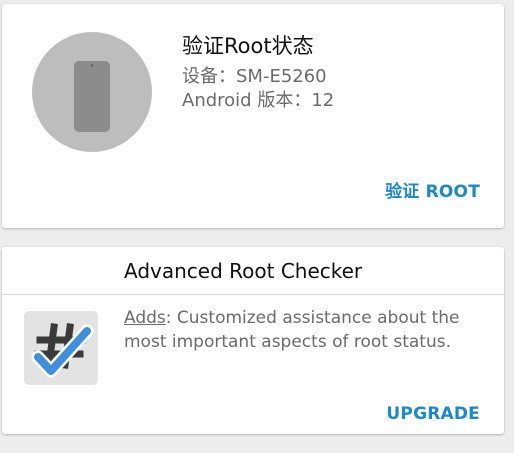 The image size is (514, 453). What do you see at coordinates (247, 100) in the screenshot?
I see `android-version-label: Android 版本：` at bounding box center [247, 100].